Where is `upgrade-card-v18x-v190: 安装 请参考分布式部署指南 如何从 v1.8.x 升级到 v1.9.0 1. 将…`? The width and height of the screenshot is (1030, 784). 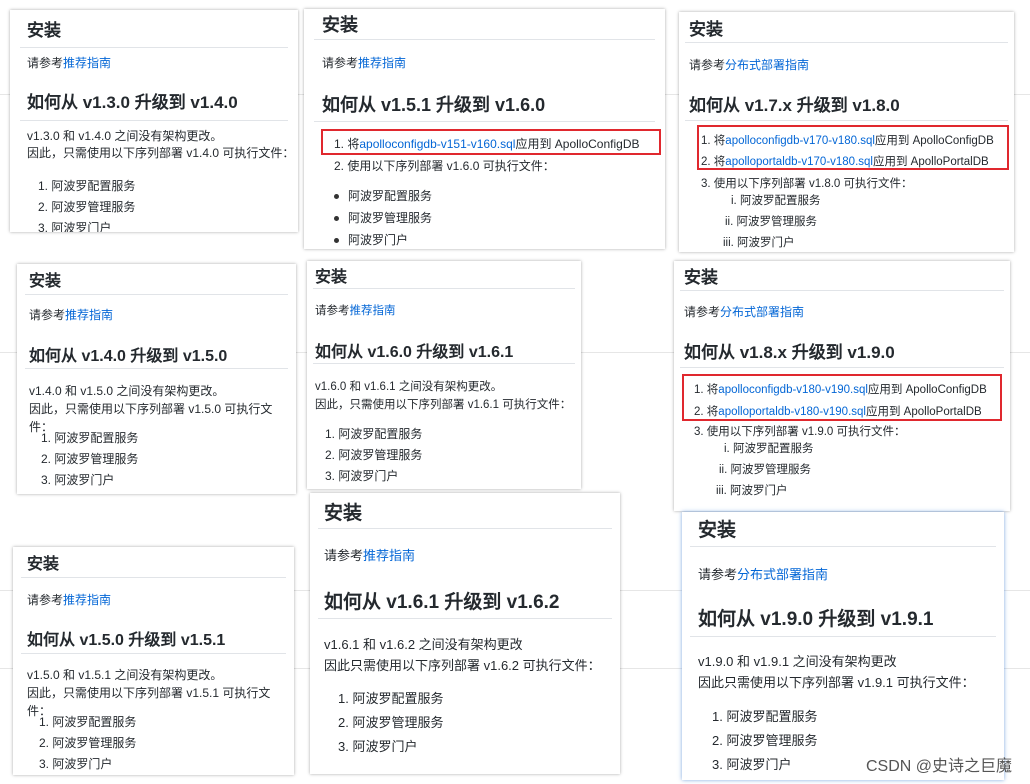 upgrade-card-v18x-v190: 安装 请参考分布式部署指南 如何从 v1.8.x 升级到 v1.9.0 1. 将… is located at coordinates (842, 386).